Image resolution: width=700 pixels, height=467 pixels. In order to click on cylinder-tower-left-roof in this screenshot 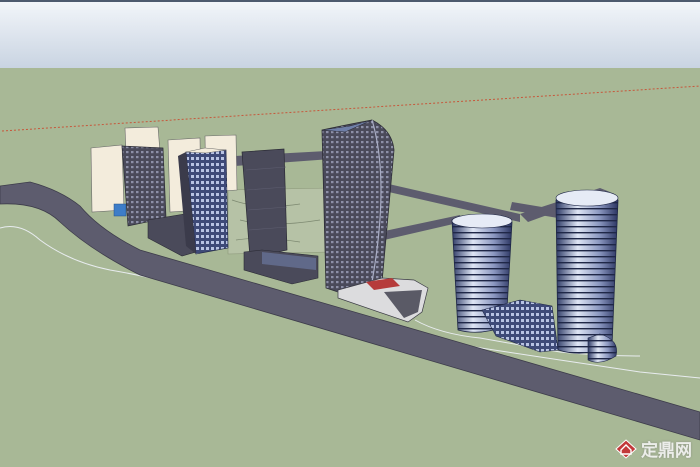, I will do `click(482, 221)`.